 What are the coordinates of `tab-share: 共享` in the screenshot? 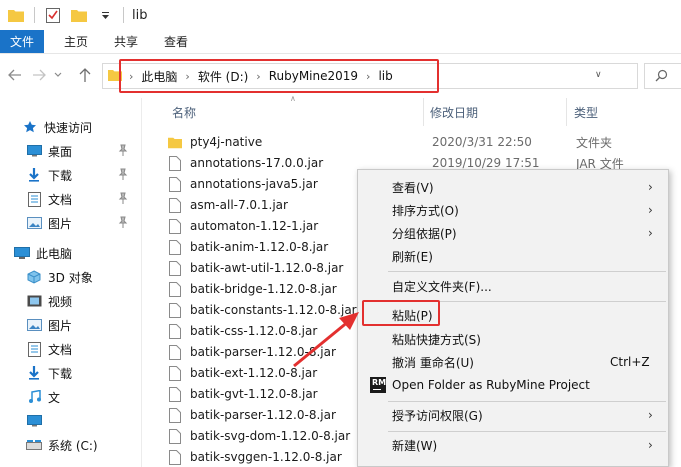 It's located at (126, 41).